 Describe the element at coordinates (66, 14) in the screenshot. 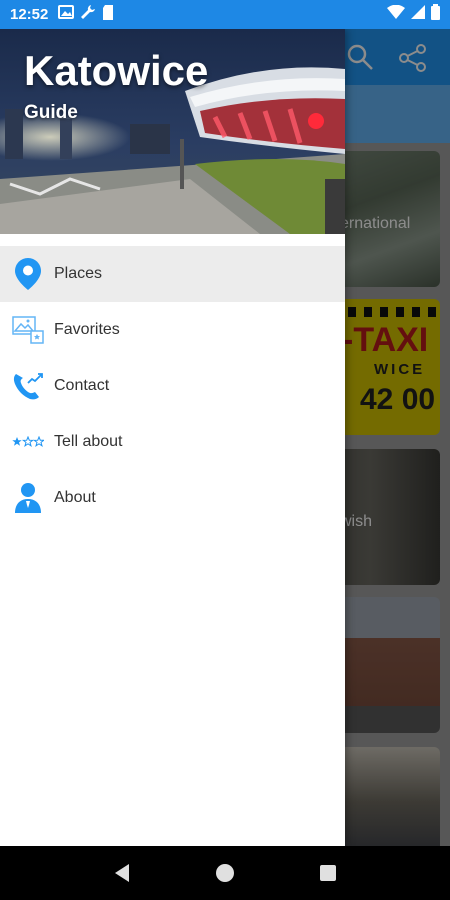

I see `image-icon` at that location.